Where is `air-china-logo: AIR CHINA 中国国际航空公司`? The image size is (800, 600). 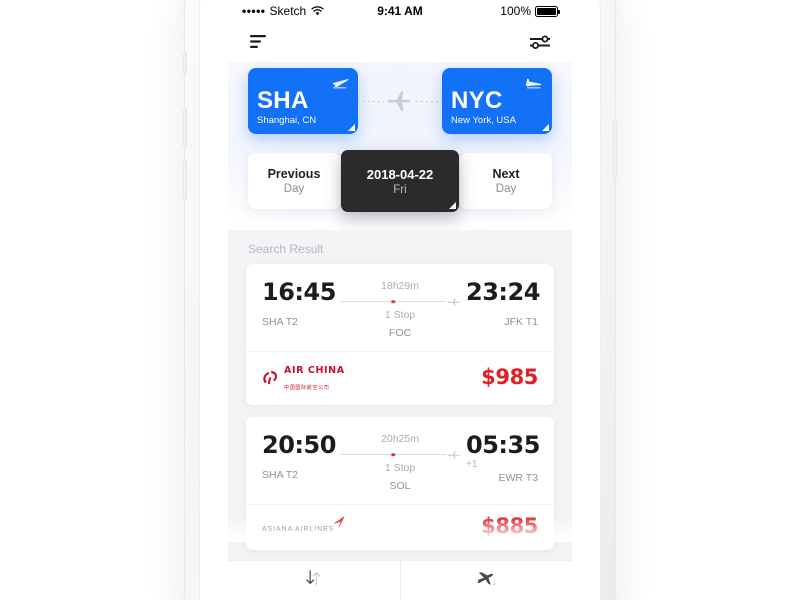
air-china-logo: AIR CHINA 中国国际航空公司 is located at coordinates (303, 377).